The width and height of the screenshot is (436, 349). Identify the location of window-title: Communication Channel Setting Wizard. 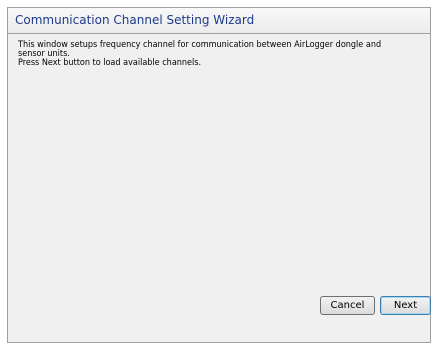
(135, 20).